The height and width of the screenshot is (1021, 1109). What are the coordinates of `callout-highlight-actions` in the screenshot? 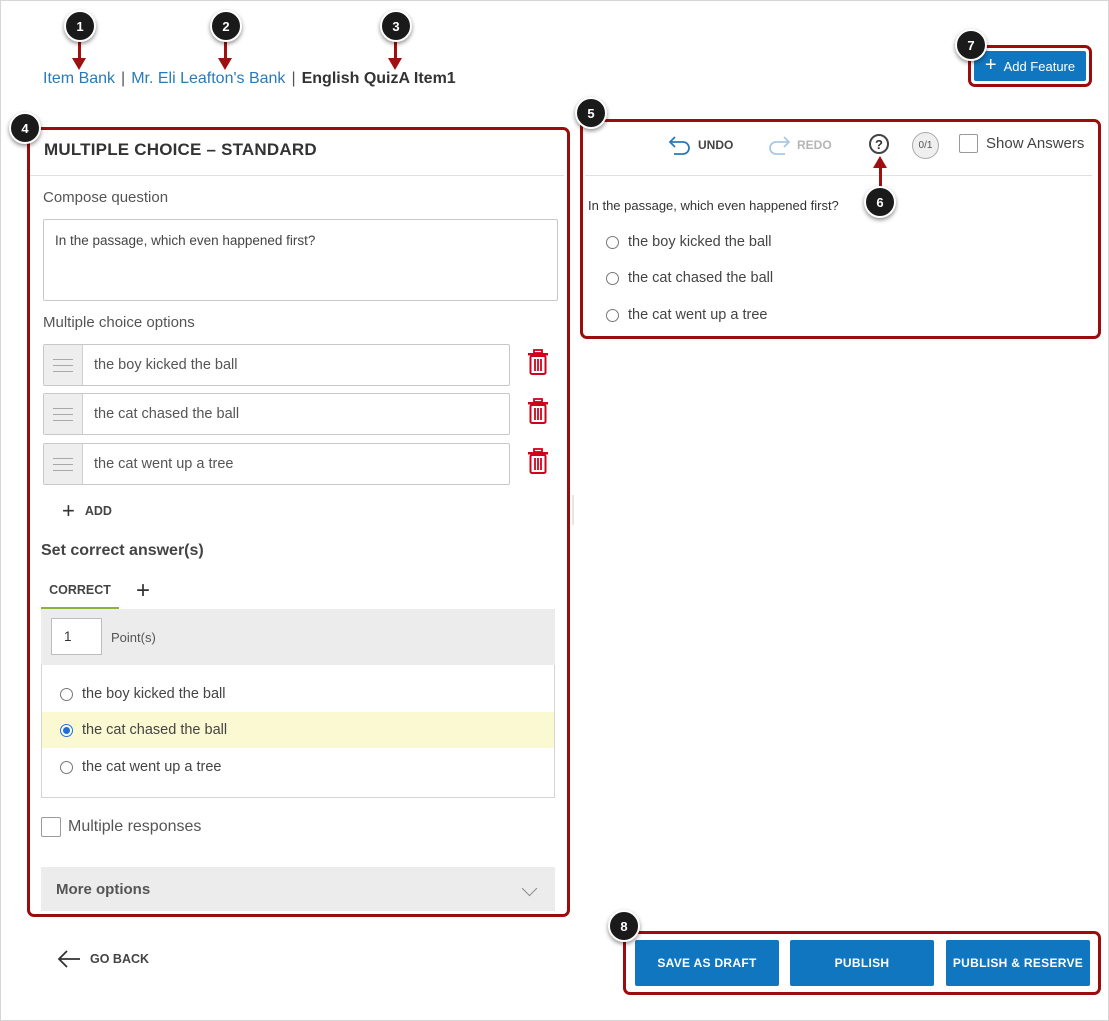 It's located at (862, 963).